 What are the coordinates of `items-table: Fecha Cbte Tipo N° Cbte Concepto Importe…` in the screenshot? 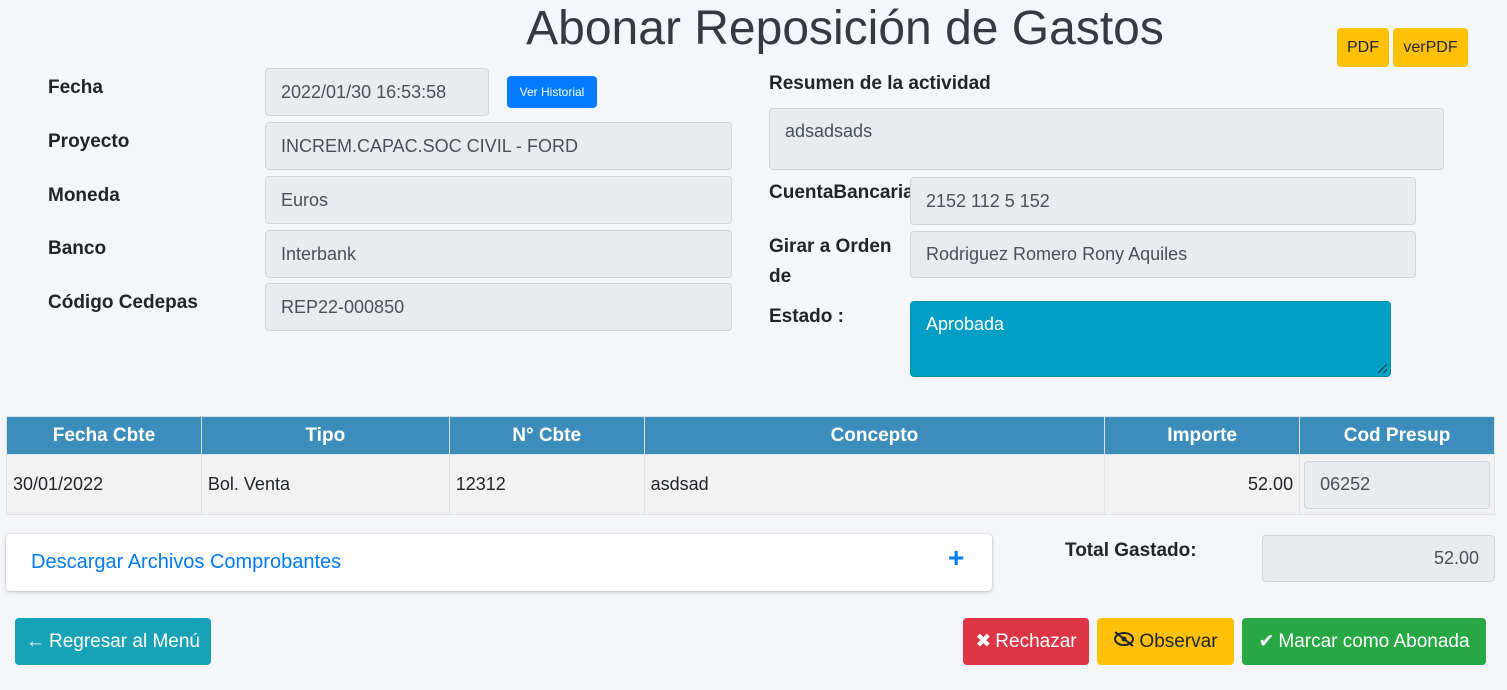 It's located at (750, 465).